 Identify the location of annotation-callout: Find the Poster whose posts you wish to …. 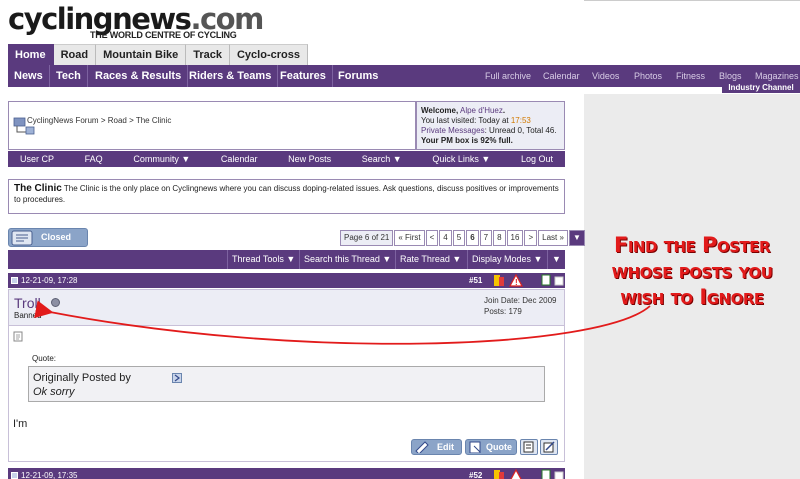
(692, 271).